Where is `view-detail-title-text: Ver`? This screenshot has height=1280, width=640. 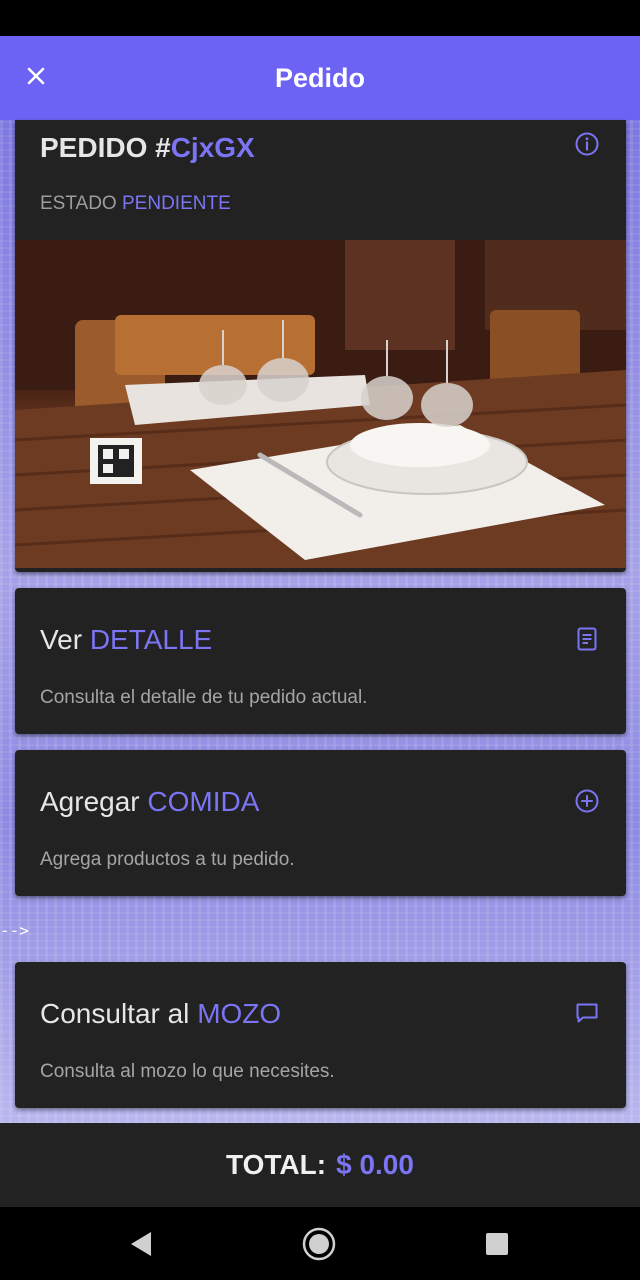
view-detail-title-text: Ver is located at coordinates (61, 639).